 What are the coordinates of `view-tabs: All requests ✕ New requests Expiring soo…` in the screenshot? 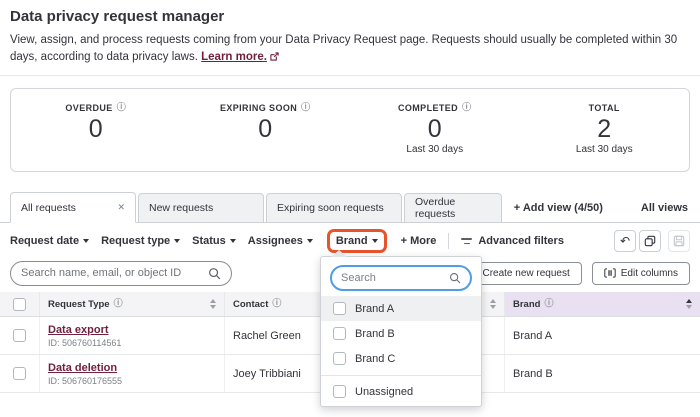 It's located at (350, 207).